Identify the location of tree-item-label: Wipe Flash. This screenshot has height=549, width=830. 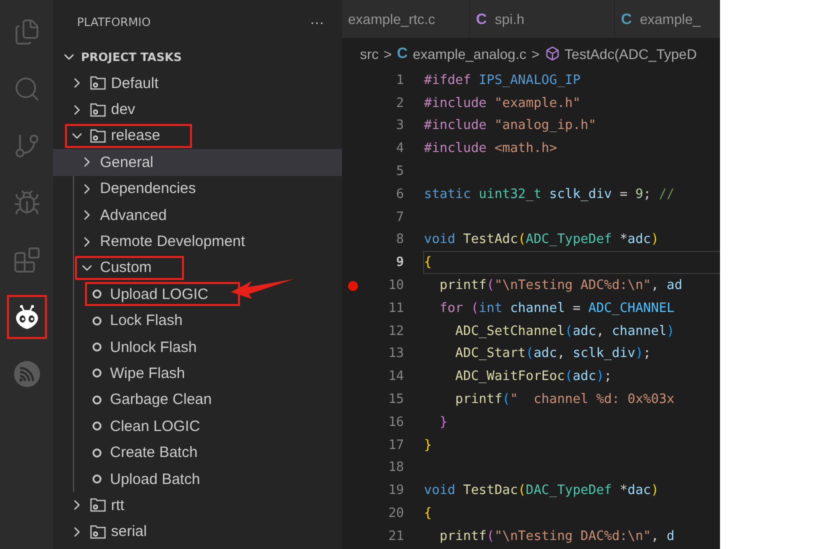
(148, 373).